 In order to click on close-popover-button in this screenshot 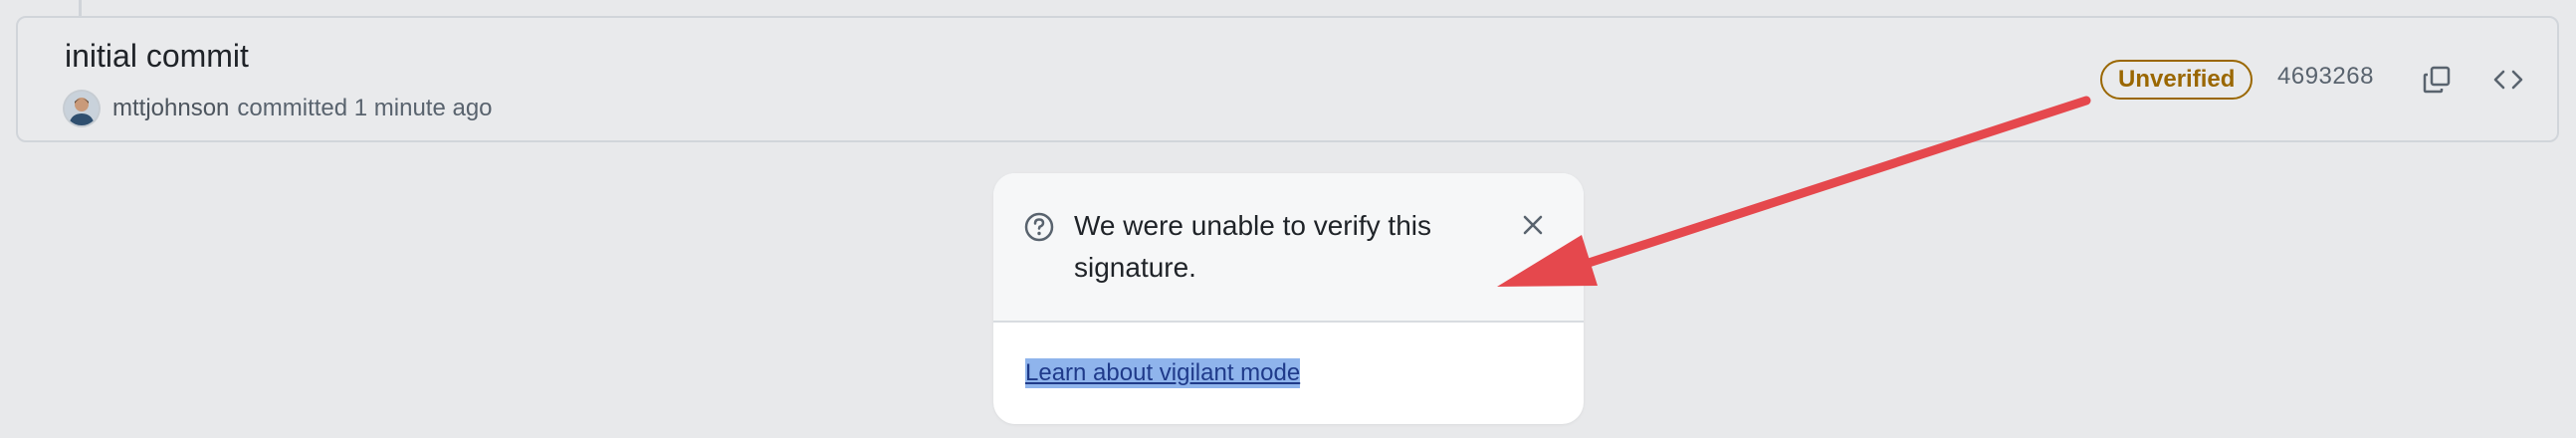, I will do `click(1533, 225)`.